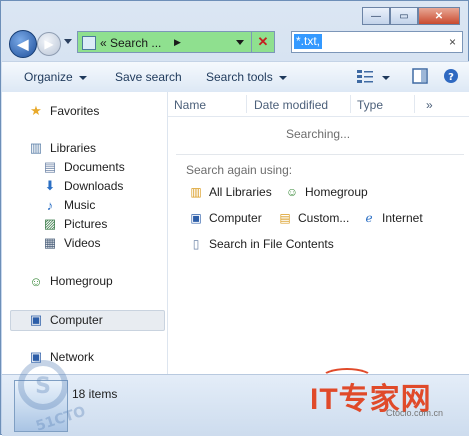 The image size is (469, 436). What do you see at coordinates (439, 16) in the screenshot?
I see `close-button: ✕` at bounding box center [439, 16].